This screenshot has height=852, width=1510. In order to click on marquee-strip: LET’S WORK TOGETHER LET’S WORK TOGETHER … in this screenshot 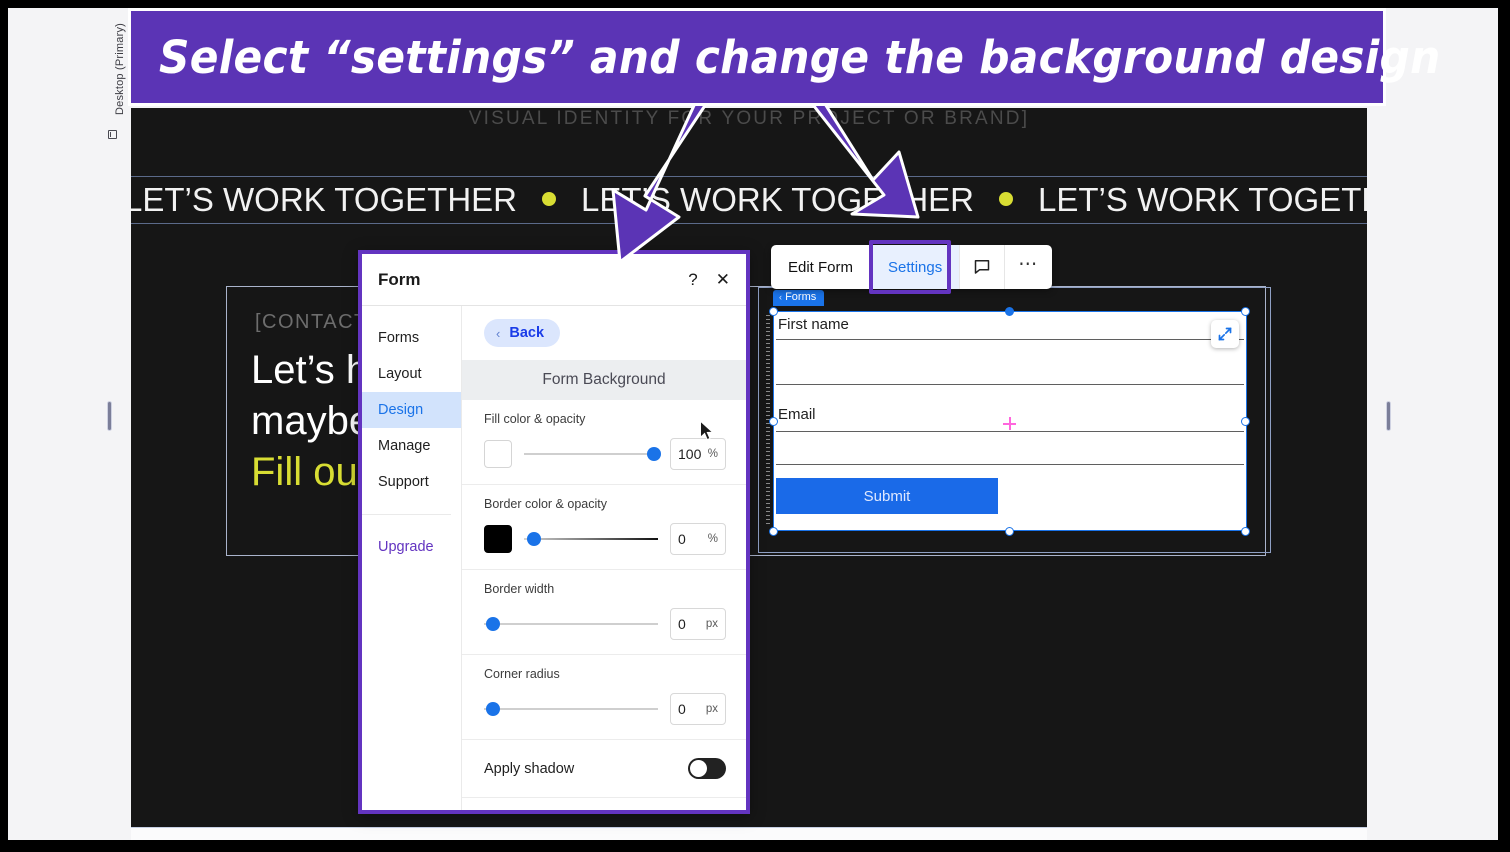, I will do `click(749, 200)`.